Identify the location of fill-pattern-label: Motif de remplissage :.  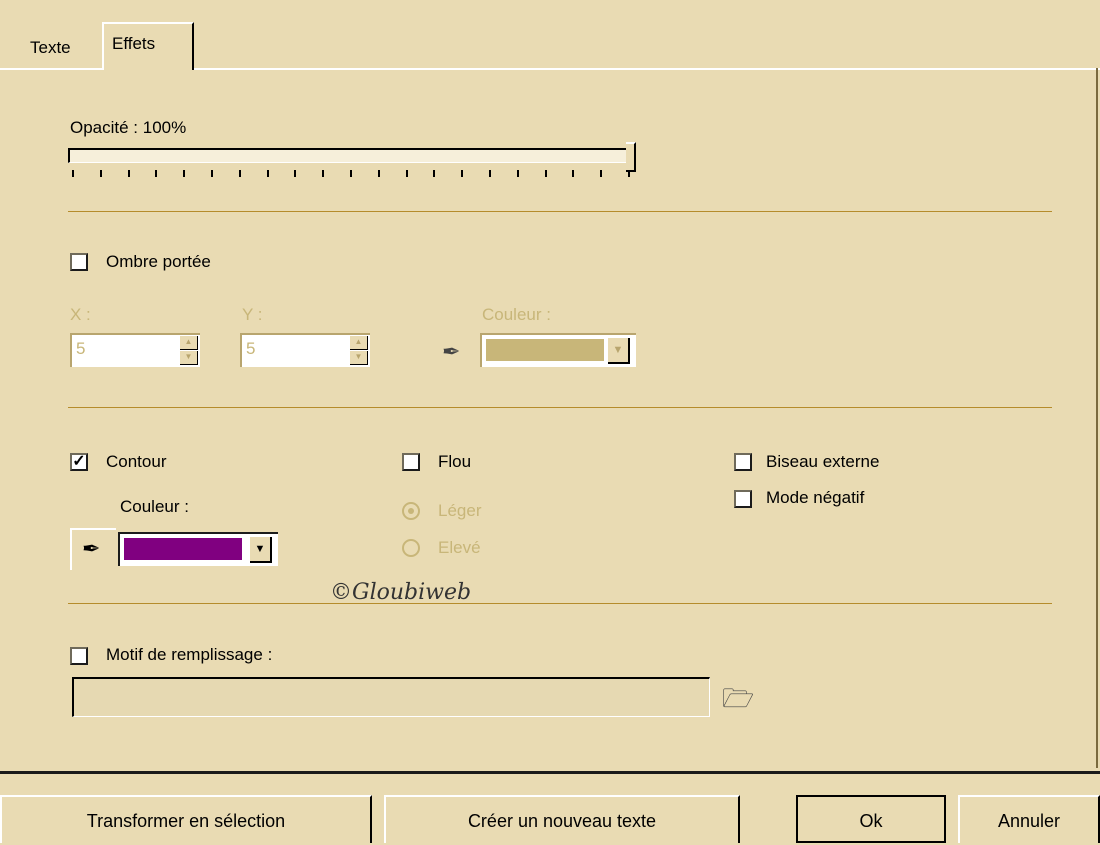
(189, 654).